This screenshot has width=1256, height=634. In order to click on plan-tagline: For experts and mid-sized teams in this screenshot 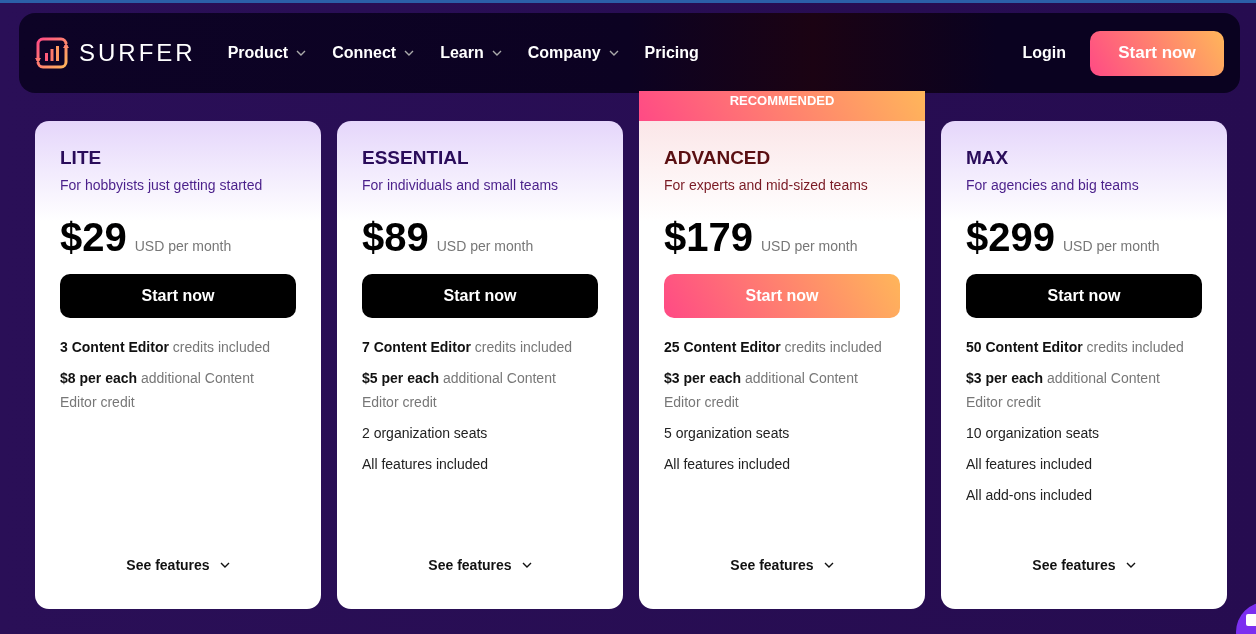, I will do `click(766, 185)`.